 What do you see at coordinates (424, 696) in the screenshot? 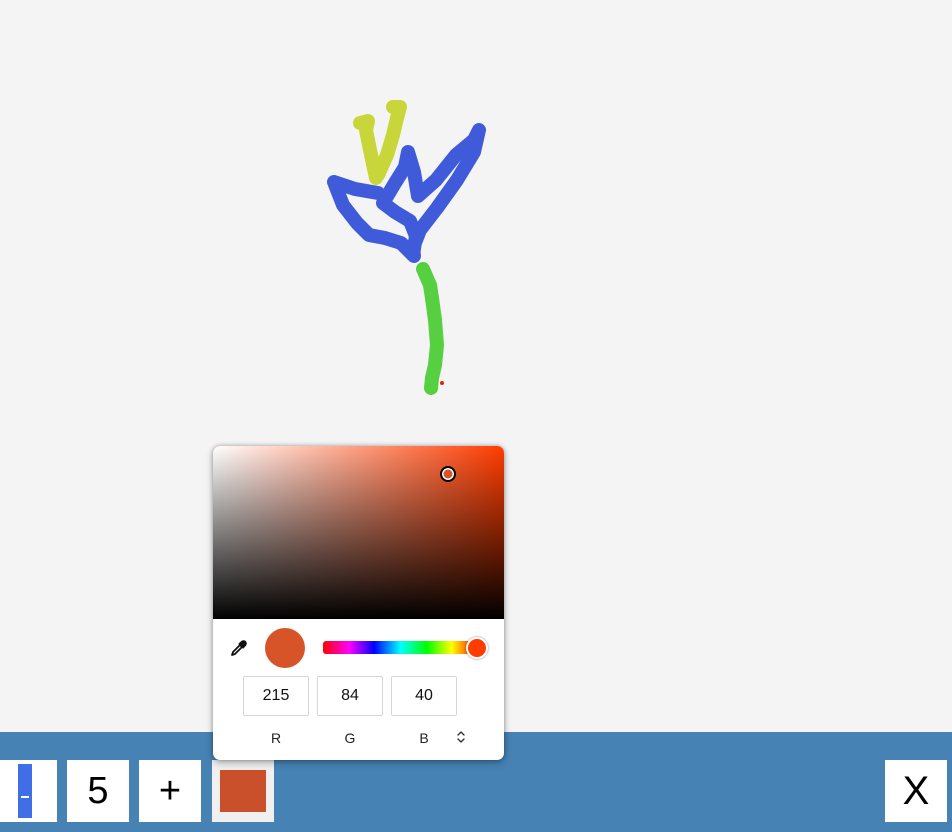
I see `blue-channel-input` at bounding box center [424, 696].